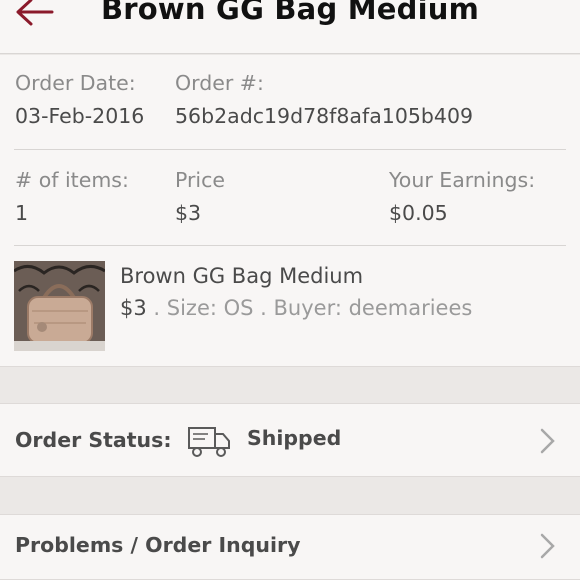 The width and height of the screenshot is (580, 580). I want to click on order-status-label: Order Status:, so click(93, 440).